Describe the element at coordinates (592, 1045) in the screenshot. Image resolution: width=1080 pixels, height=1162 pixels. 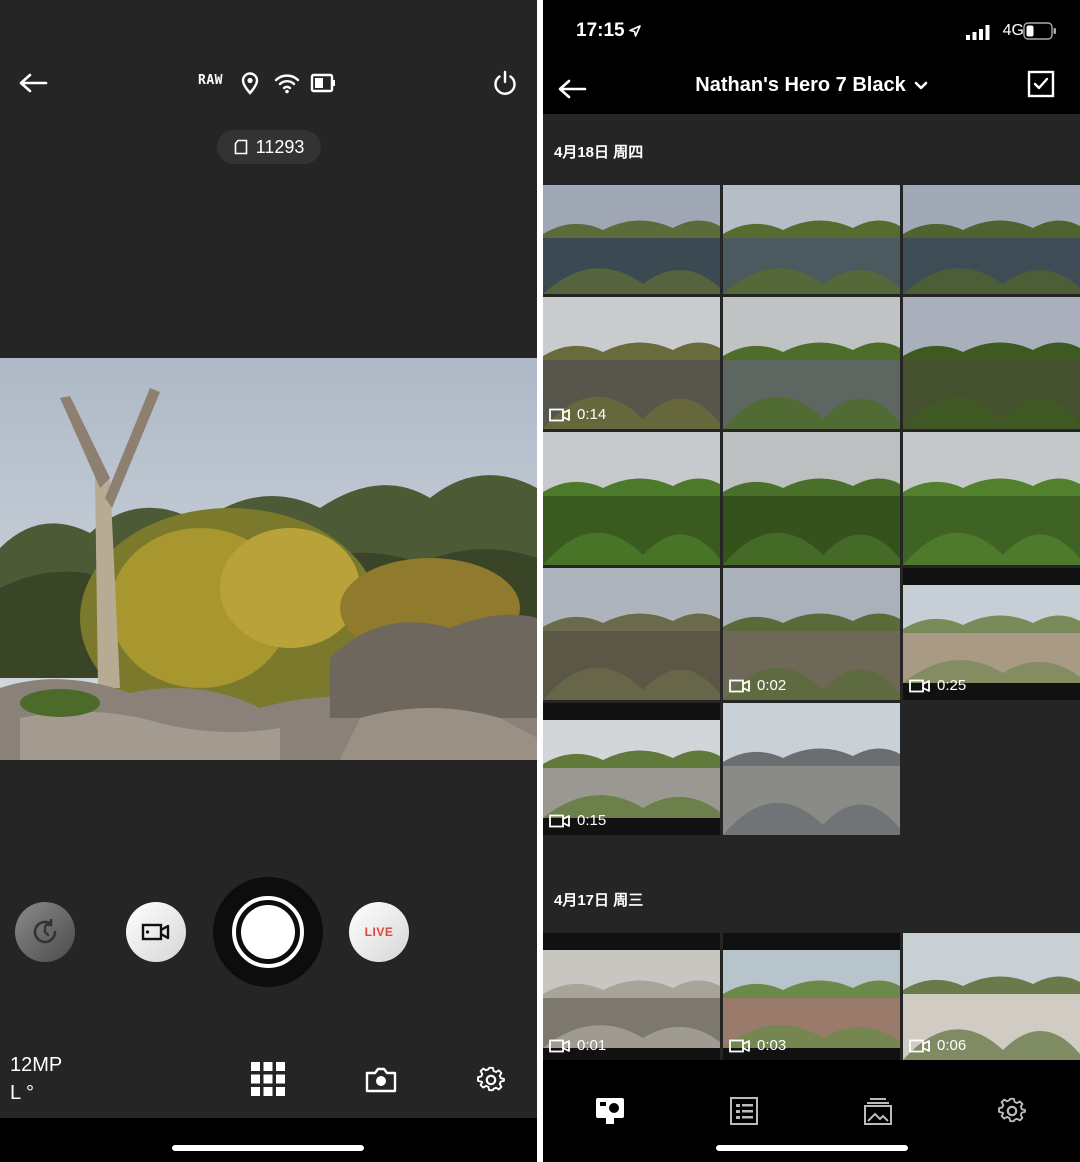
I see `video-duration: 0:01` at that location.